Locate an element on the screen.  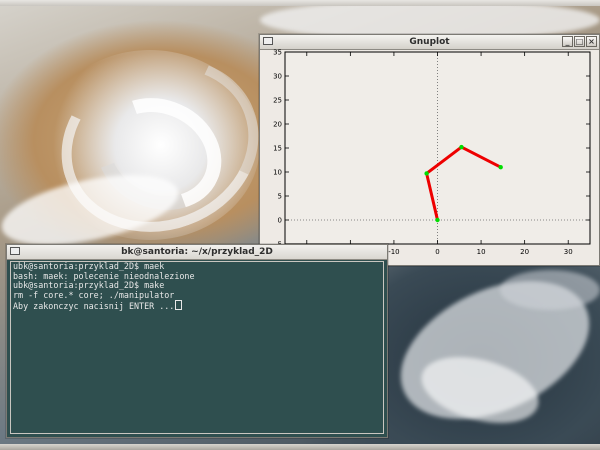
bottom-panel is located at coordinates (300, 447).